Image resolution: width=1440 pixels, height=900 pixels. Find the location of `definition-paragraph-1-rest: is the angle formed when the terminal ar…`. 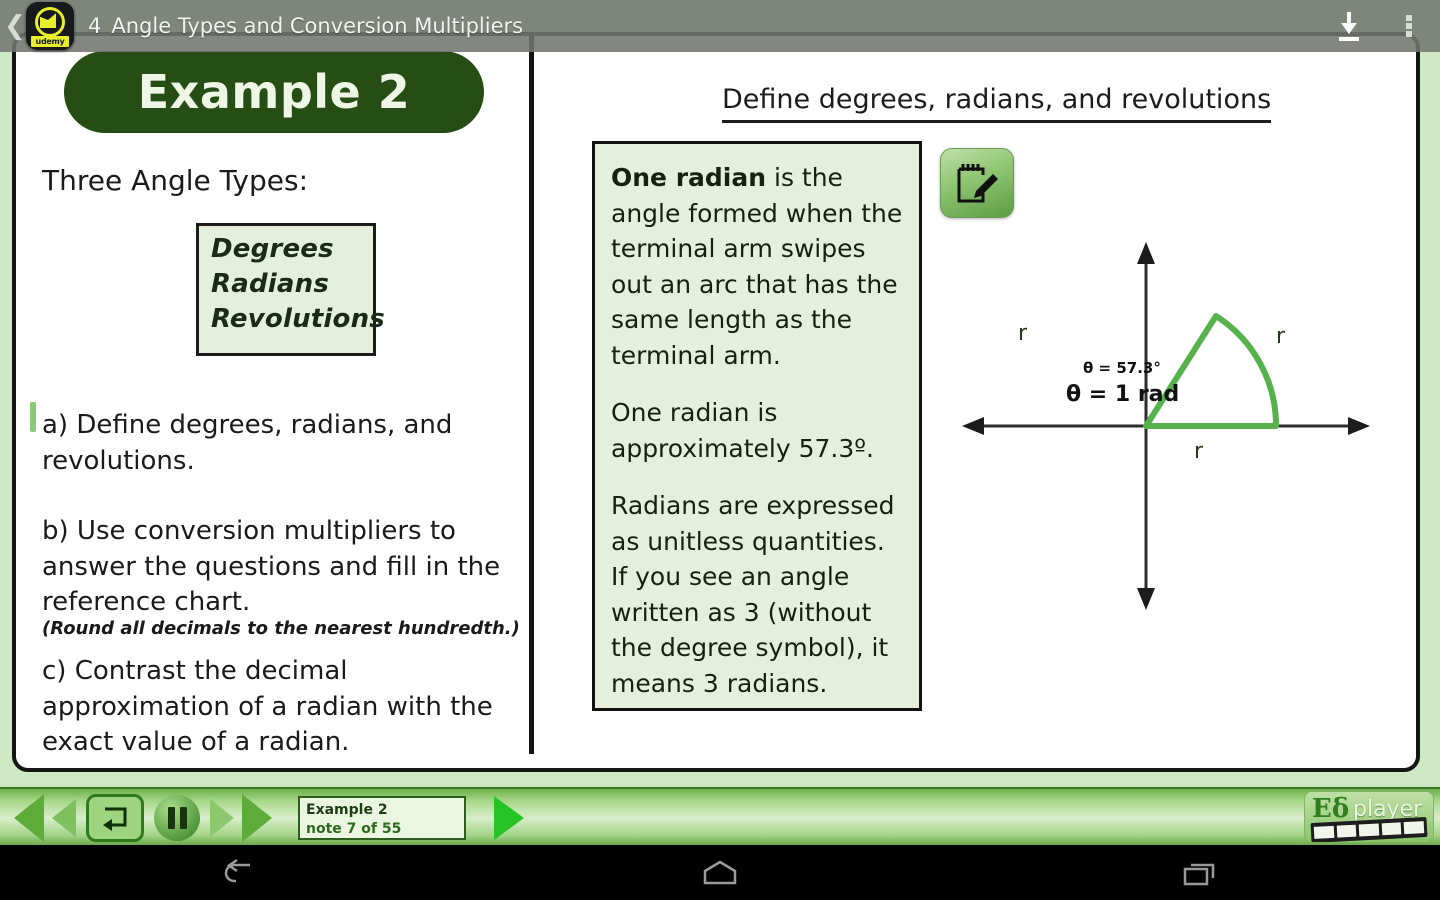

definition-paragraph-1-rest: is the angle formed when the terminal ar… is located at coordinates (757, 266).